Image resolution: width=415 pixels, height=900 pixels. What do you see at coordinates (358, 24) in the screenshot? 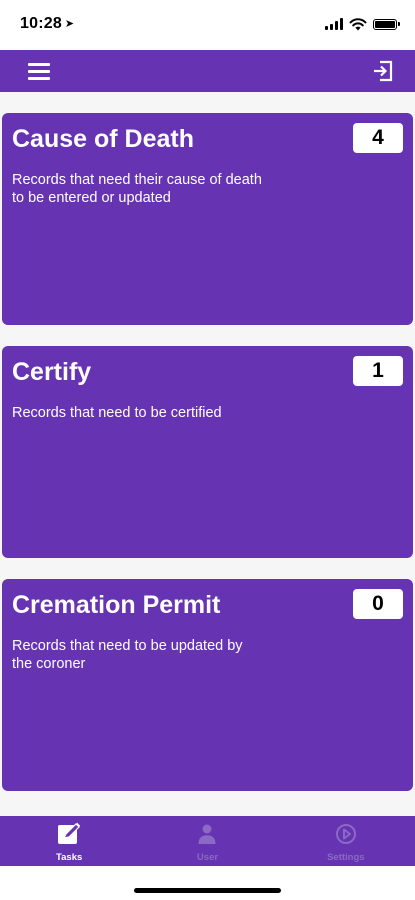
I see `wifi-icon` at bounding box center [358, 24].